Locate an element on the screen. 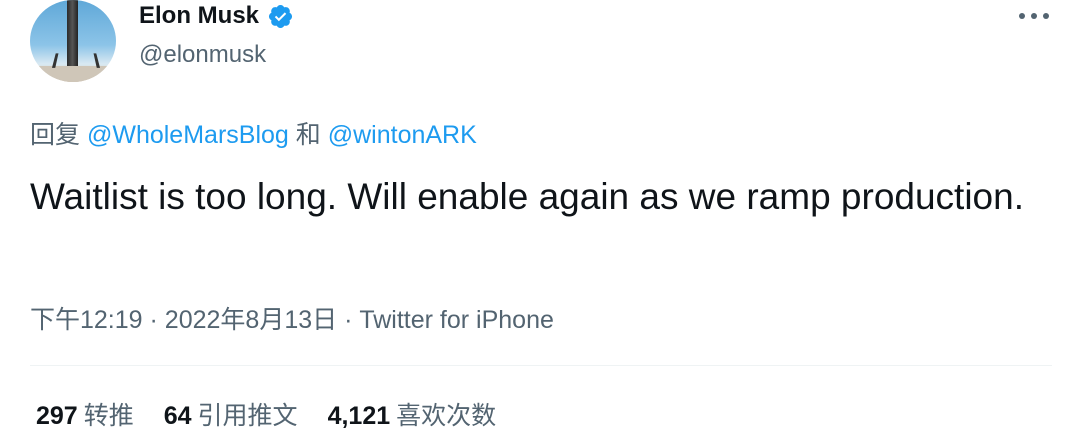  quote-tweets-stat: 64 引用推文 is located at coordinates (231, 414).